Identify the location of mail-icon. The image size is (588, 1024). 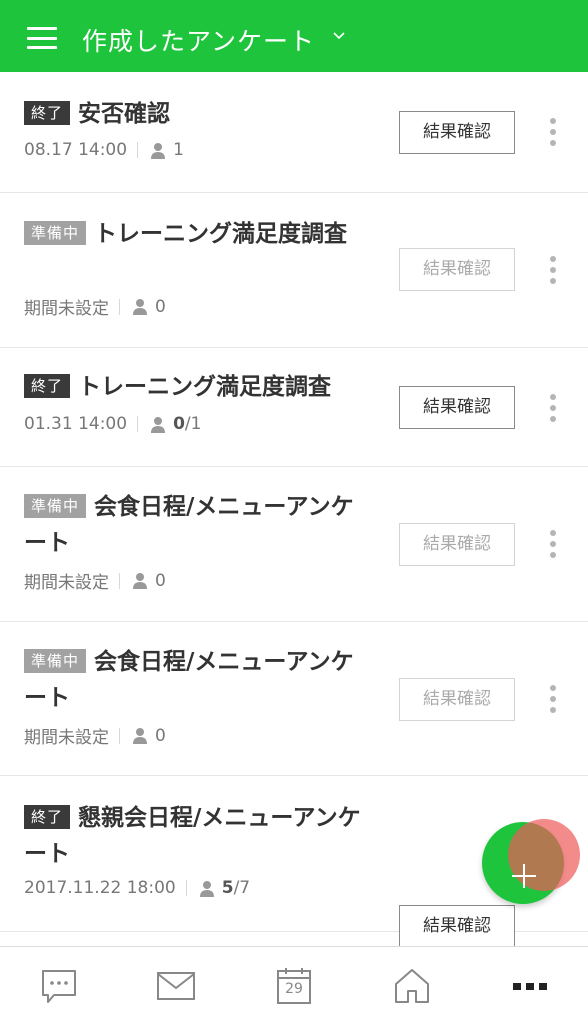
(176, 986).